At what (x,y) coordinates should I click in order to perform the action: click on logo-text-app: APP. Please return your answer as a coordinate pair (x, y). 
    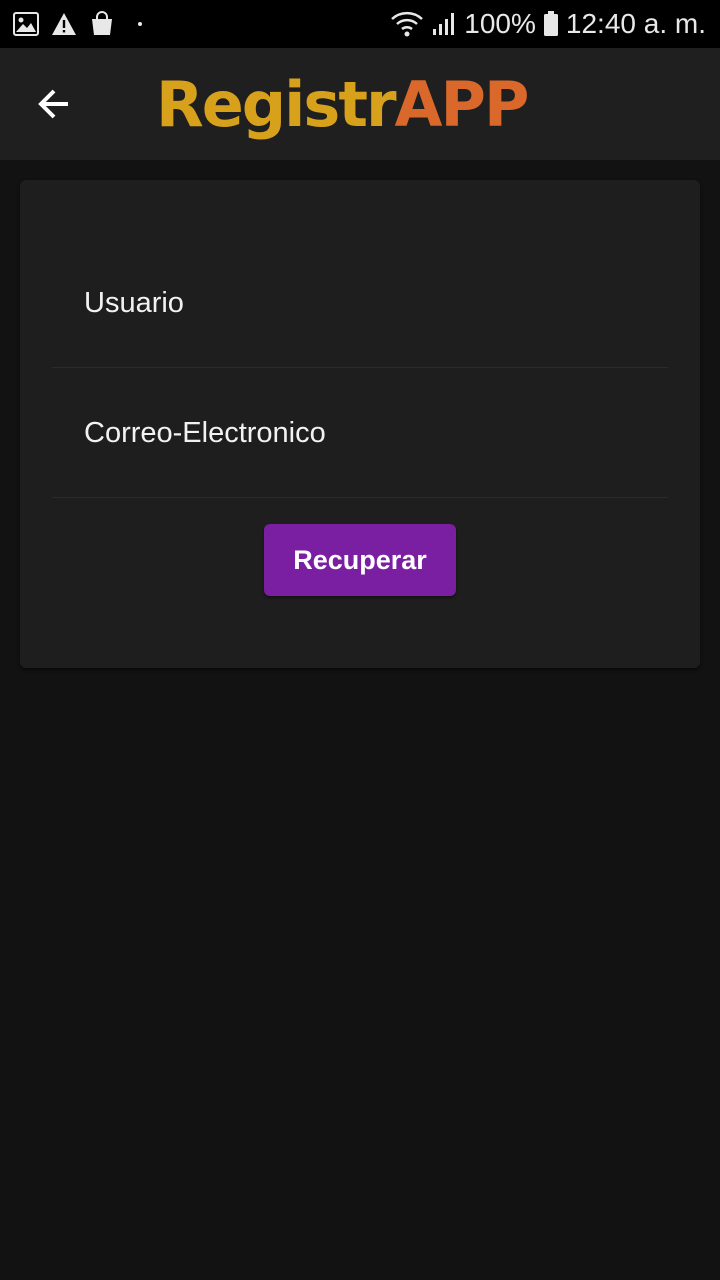
    Looking at the image, I should click on (462, 104).